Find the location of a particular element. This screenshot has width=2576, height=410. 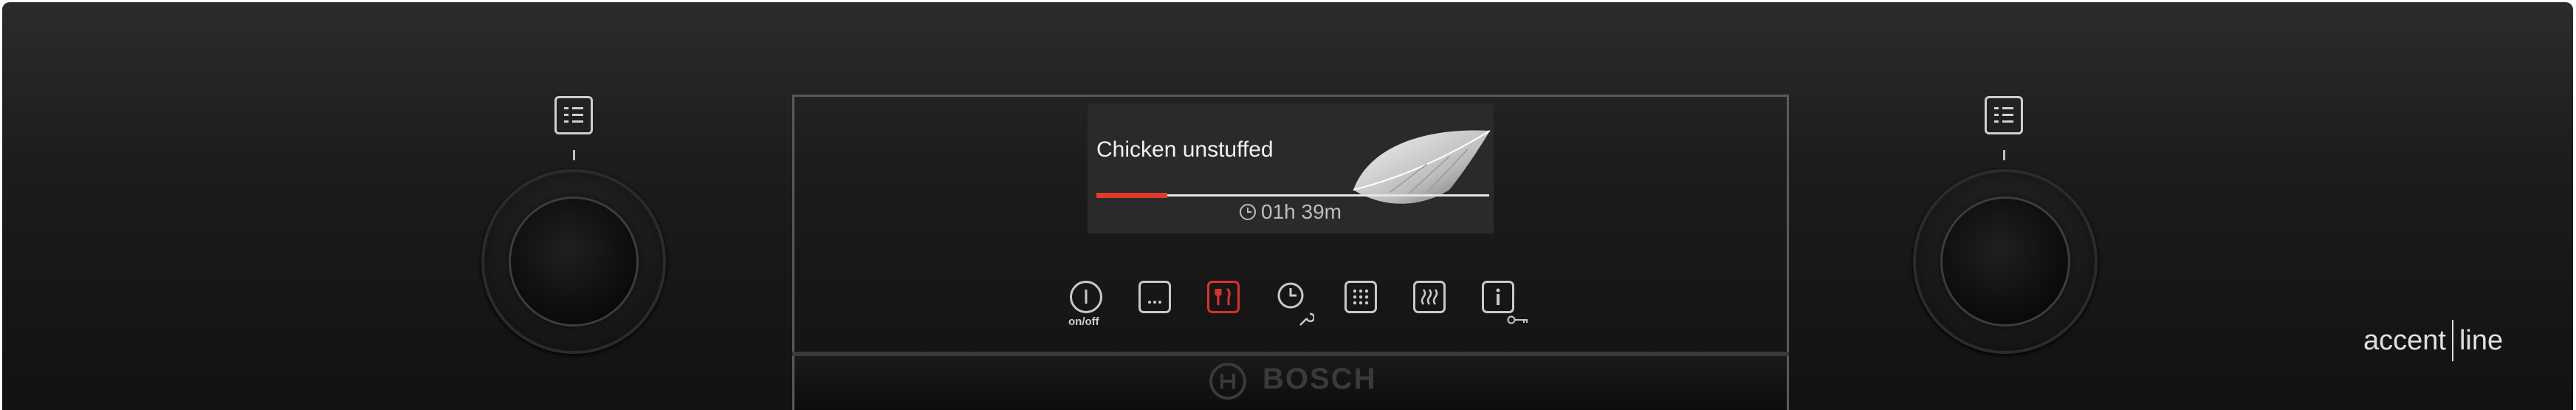

right-control-knob is located at coordinates (2005, 261).